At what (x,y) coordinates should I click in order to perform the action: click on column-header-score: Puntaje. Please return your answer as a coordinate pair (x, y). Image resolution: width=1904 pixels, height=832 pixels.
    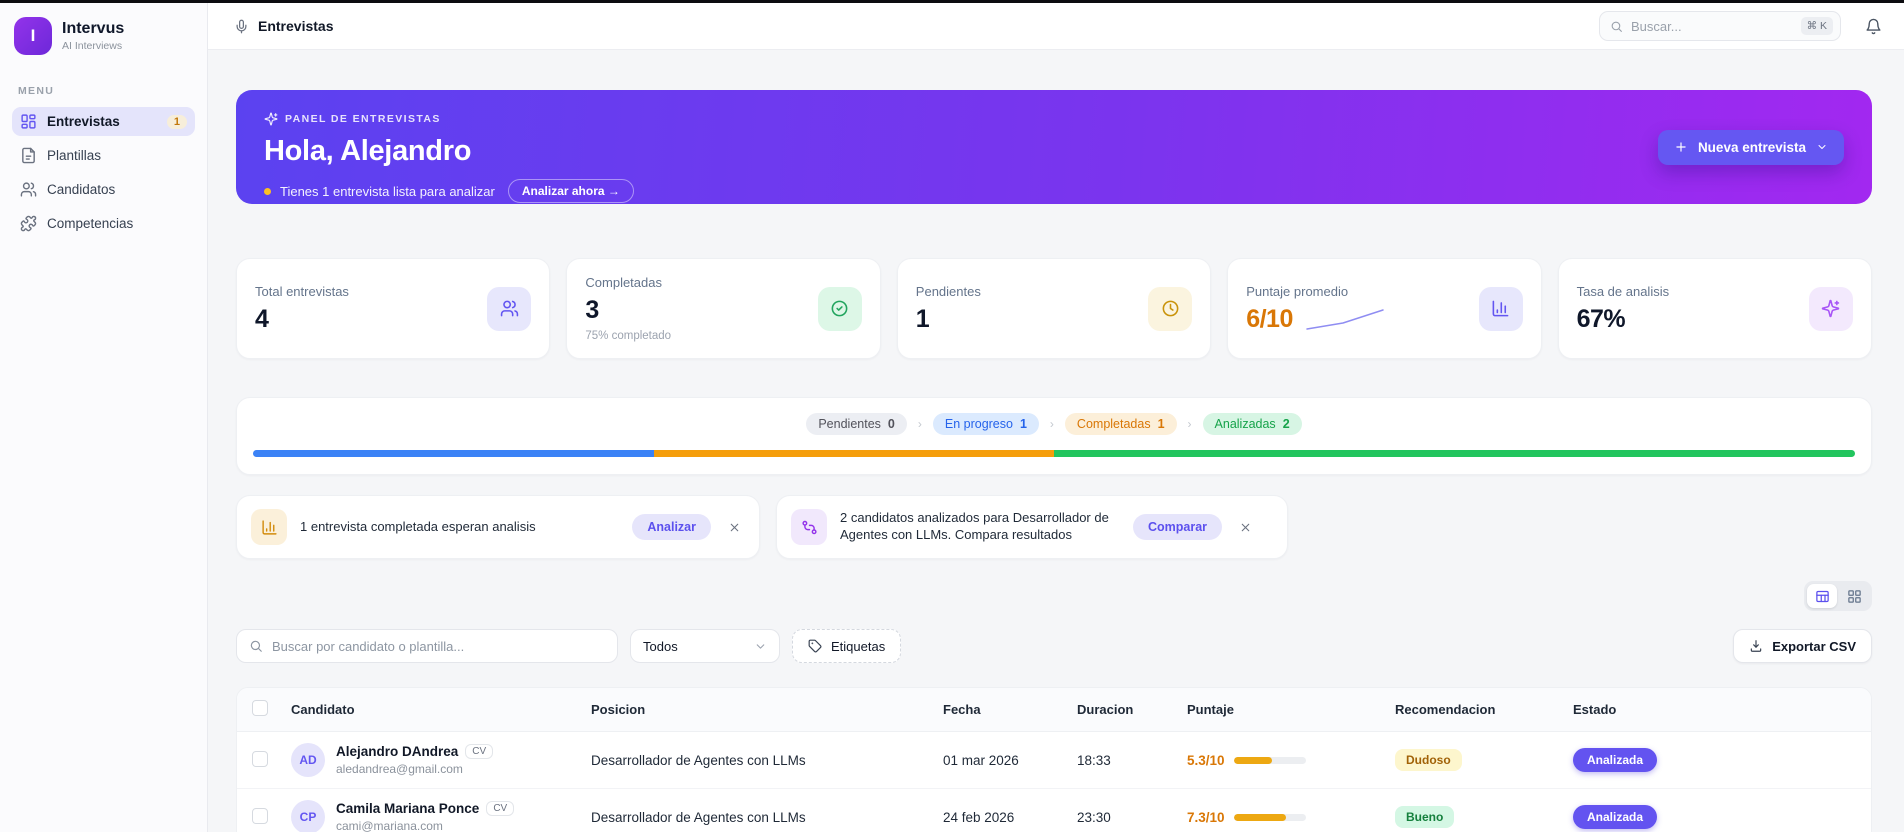
    Looking at the image, I should click on (1283, 710).